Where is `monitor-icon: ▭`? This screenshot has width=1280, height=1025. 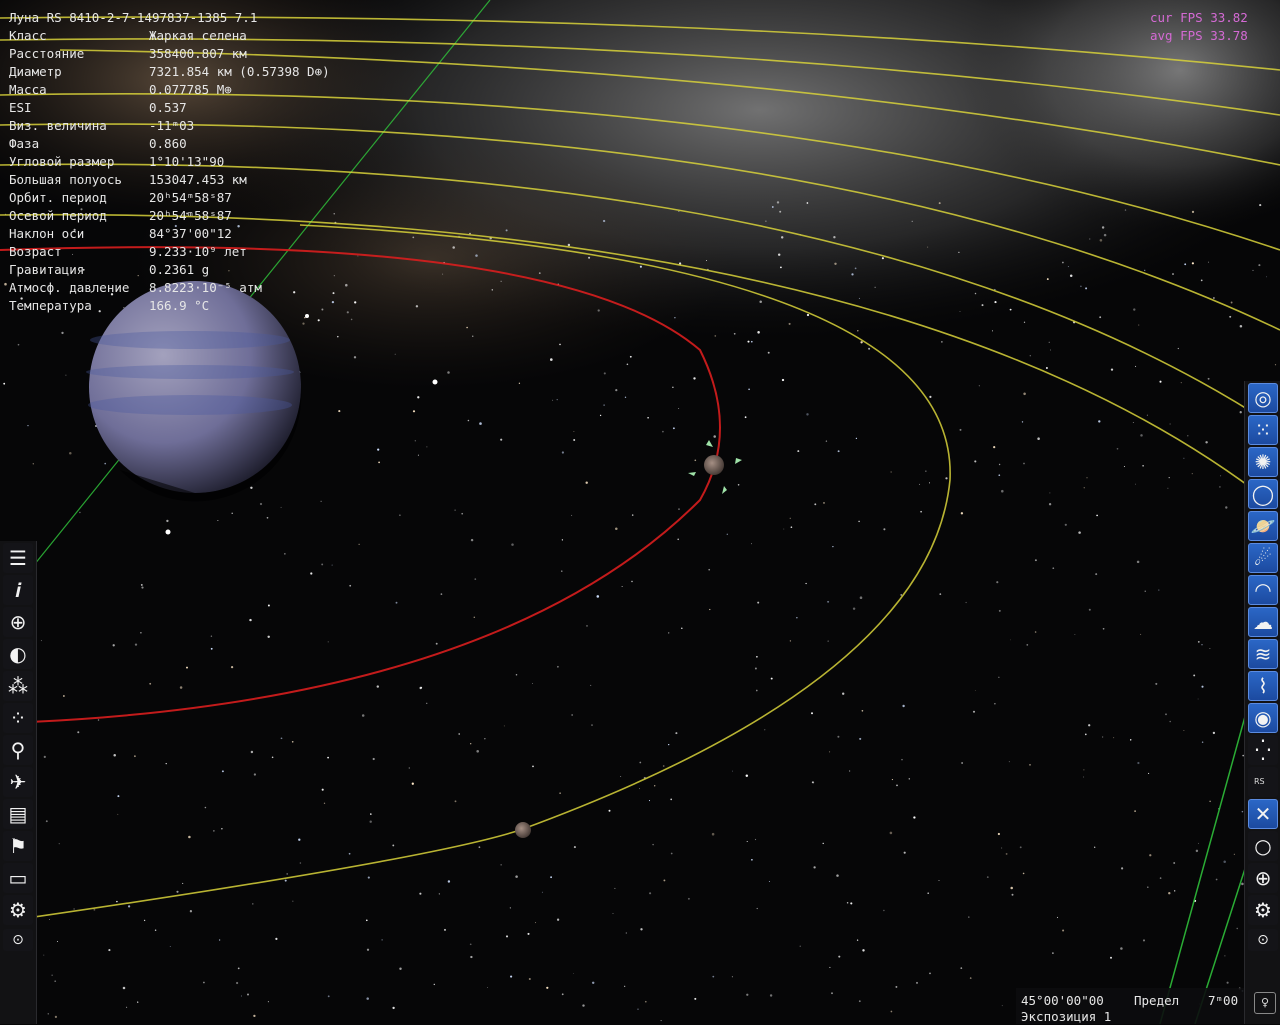
monitor-icon: ▭ is located at coordinates (18, 878).